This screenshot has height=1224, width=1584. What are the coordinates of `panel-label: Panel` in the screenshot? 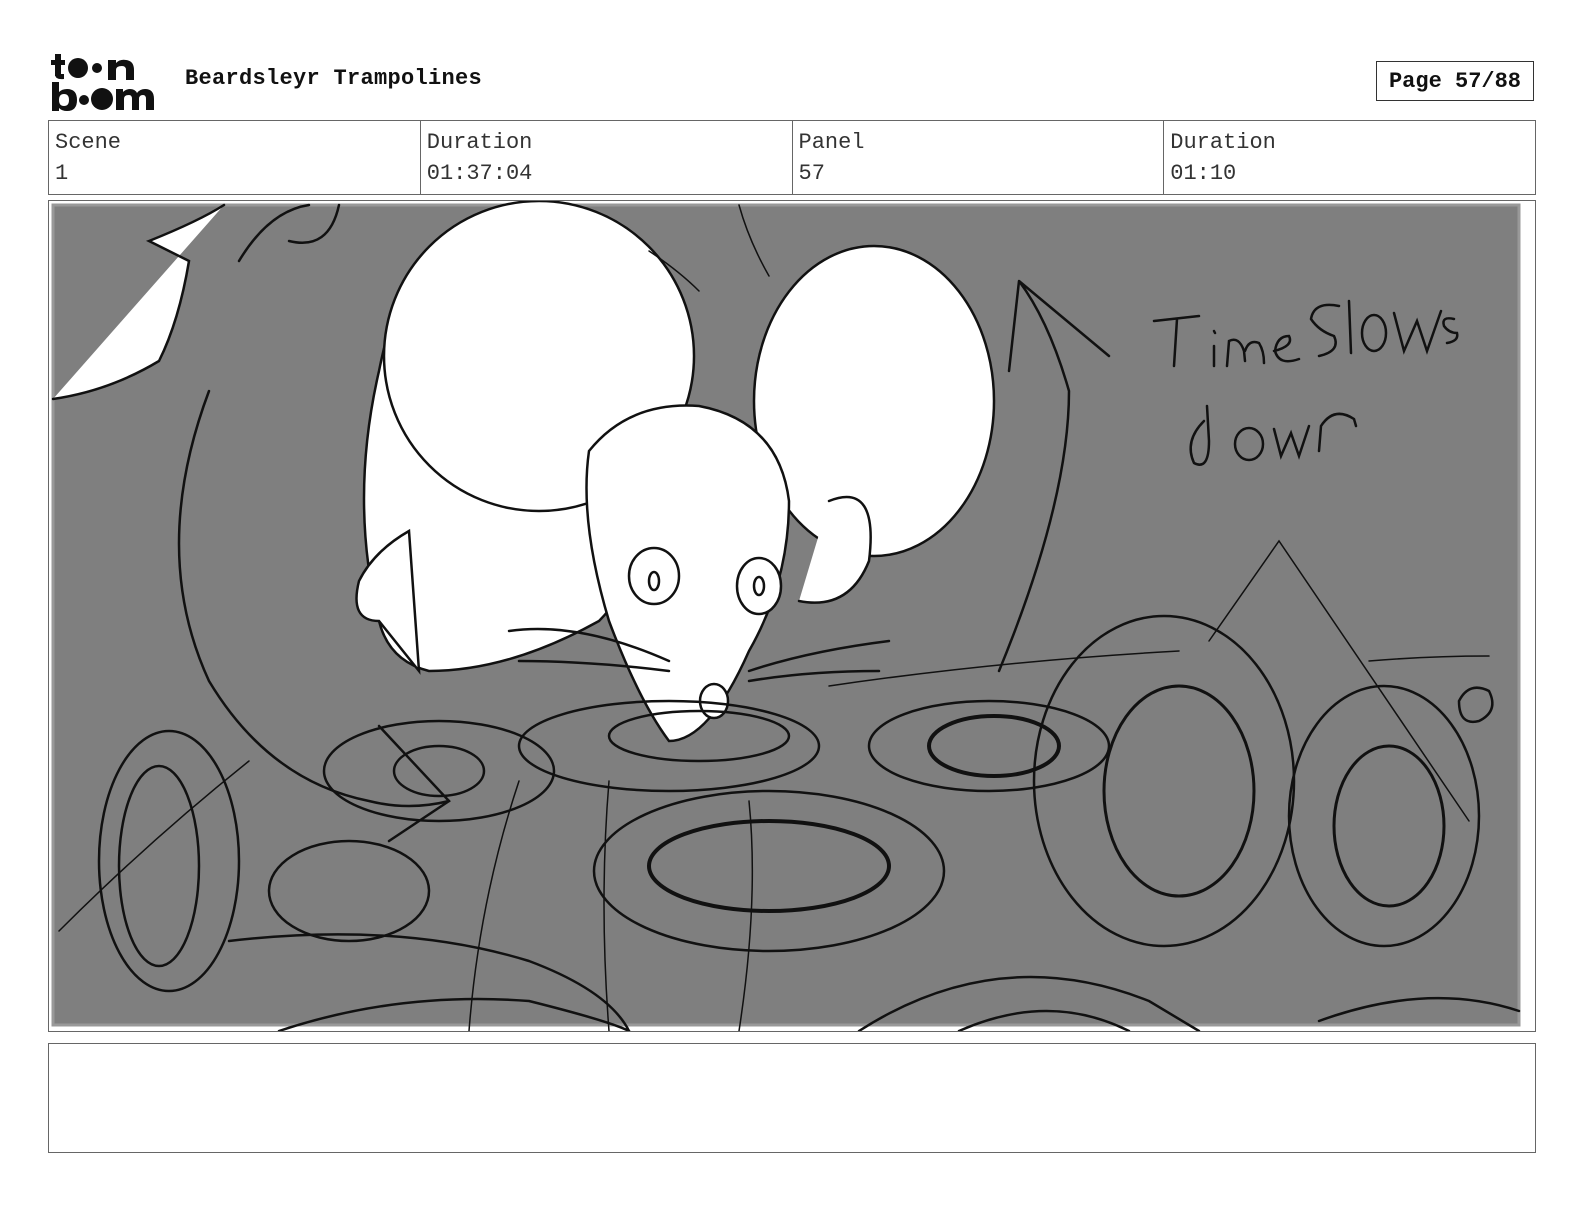 It's located at (831, 142).